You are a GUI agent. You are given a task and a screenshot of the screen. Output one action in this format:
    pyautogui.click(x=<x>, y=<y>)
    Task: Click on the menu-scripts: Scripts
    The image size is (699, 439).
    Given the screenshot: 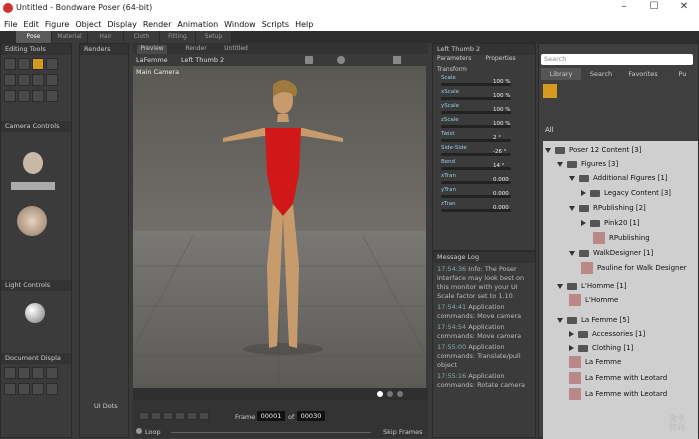 What is the action you would take?
    pyautogui.click(x=275, y=24)
    